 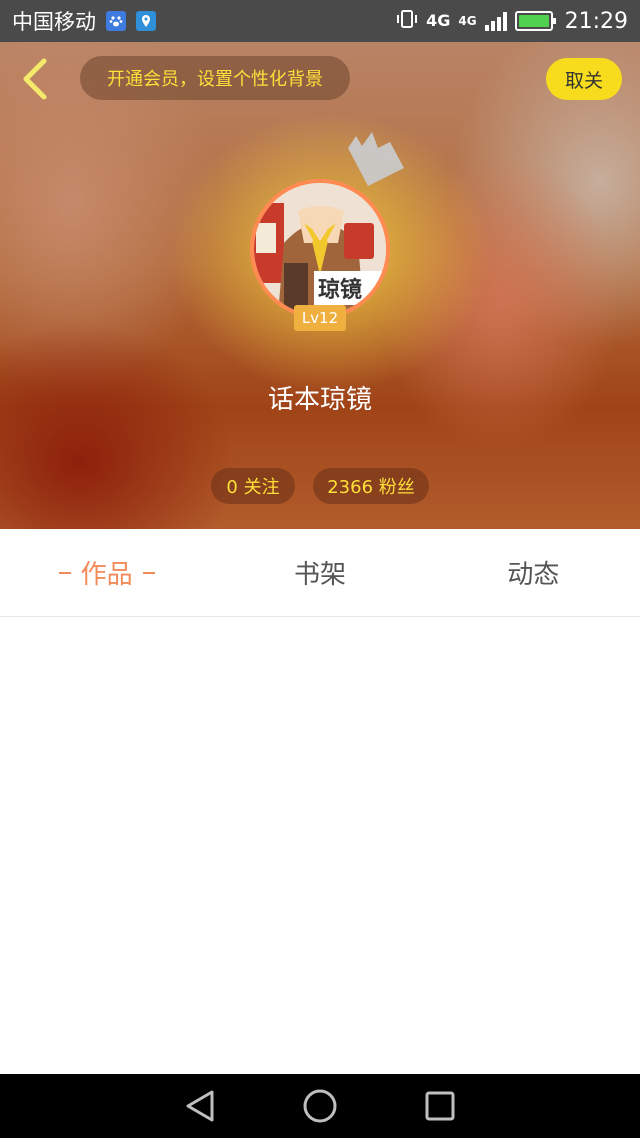 I want to click on avatar-image: 琼镜, so click(x=320, y=249).